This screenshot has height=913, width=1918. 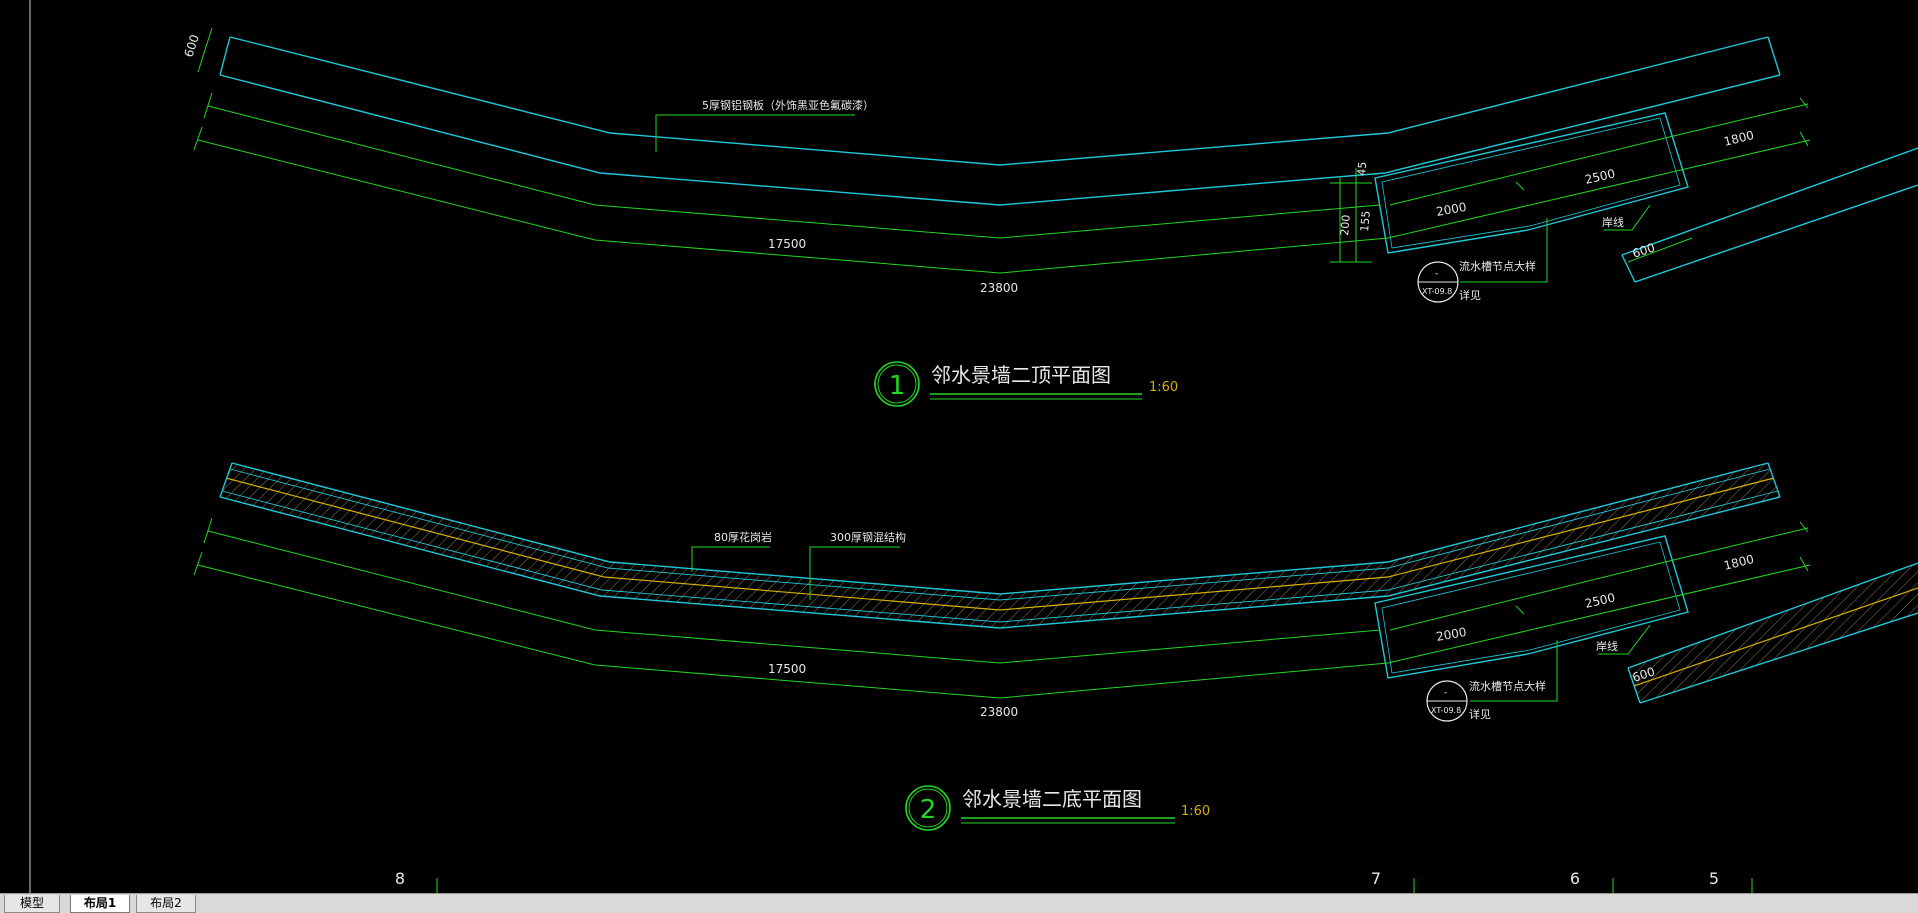 I want to click on view1-dim-1800: 1800, so click(x=1738, y=138).